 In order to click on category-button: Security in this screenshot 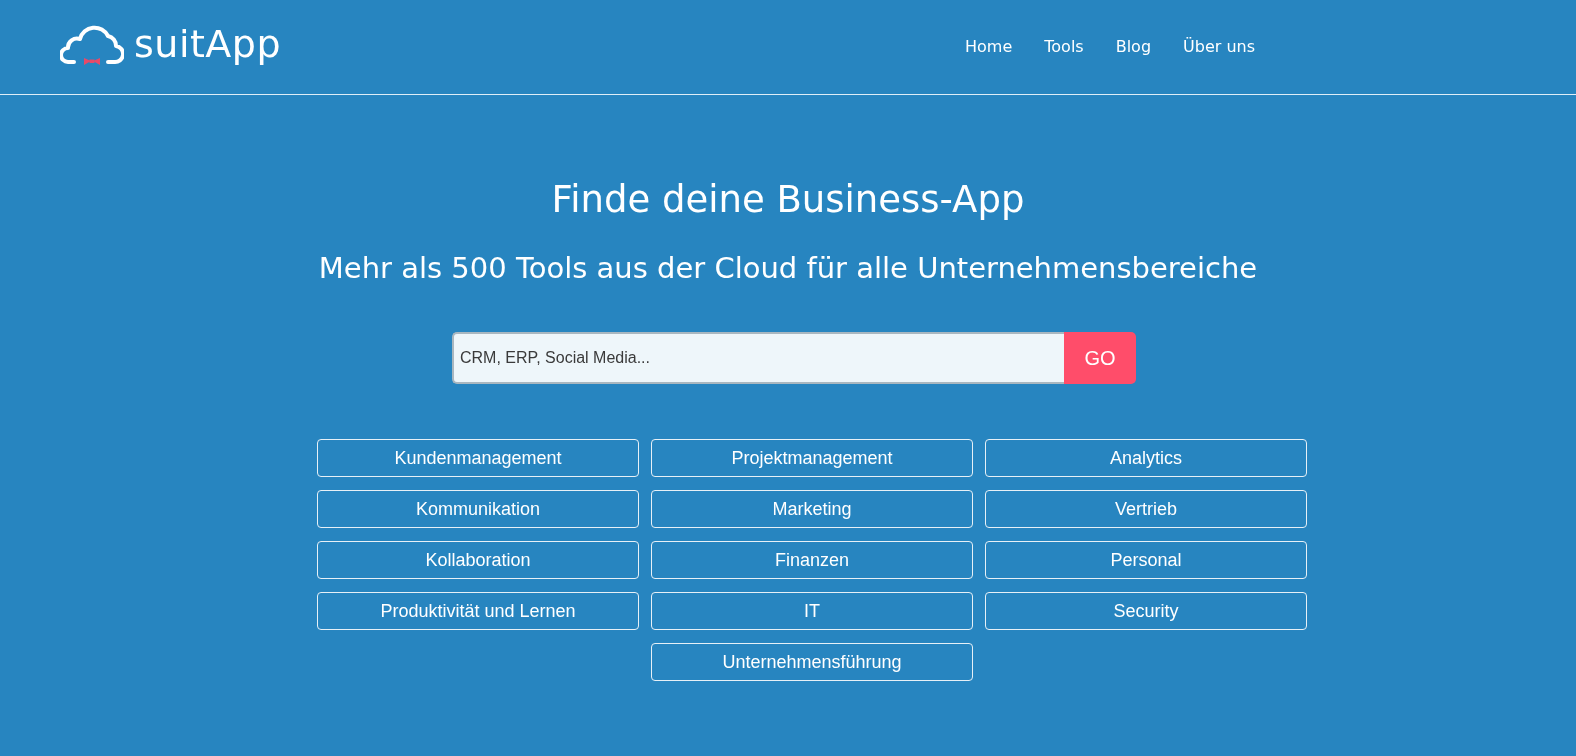, I will do `click(1146, 611)`.